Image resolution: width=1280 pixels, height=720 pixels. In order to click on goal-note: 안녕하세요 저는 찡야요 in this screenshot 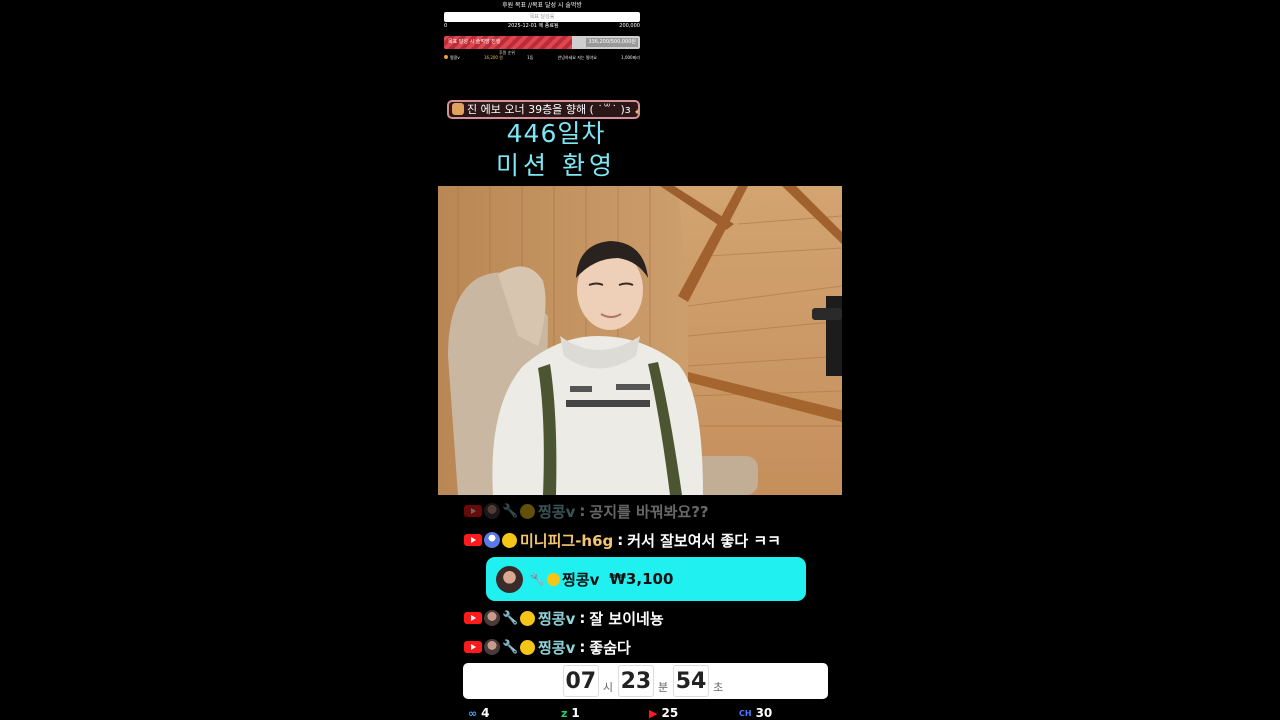, I will do `click(577, 57)`.